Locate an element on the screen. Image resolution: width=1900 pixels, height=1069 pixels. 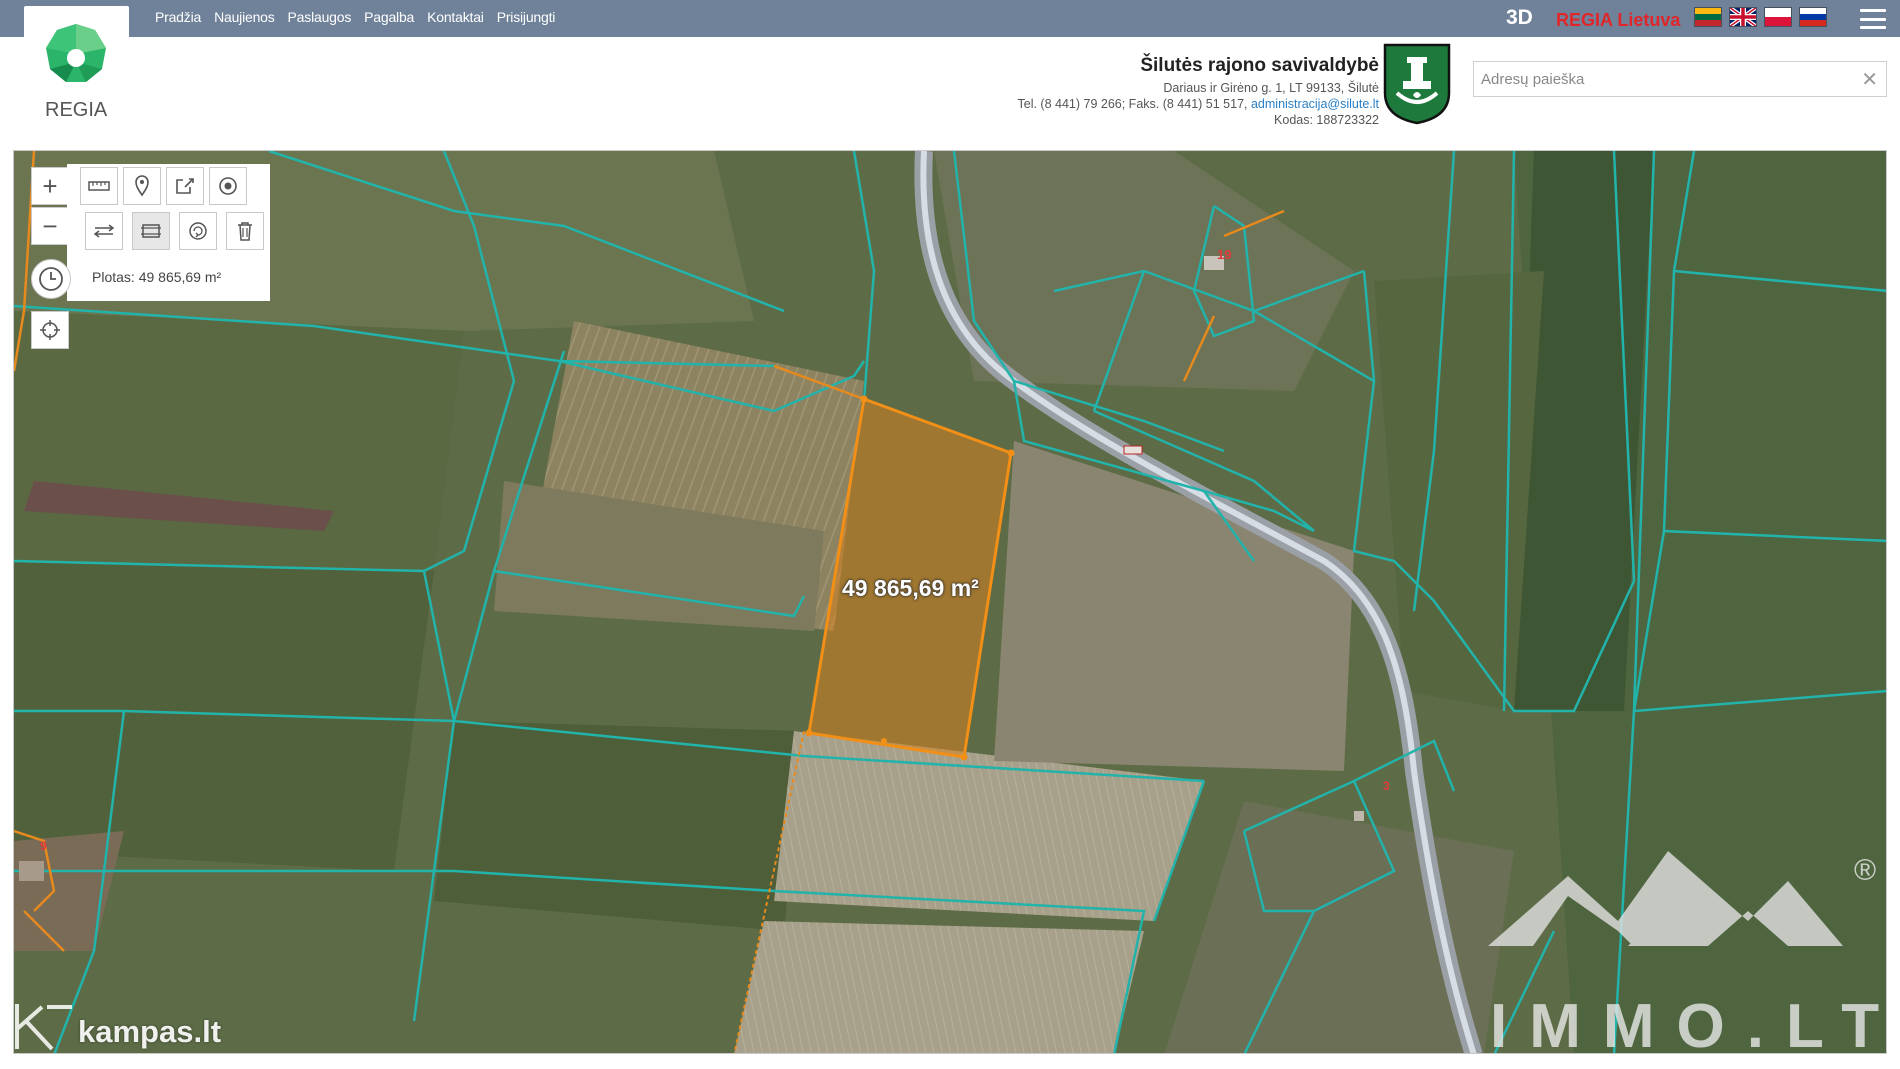
target-icon is located at coordinates (228, 186).